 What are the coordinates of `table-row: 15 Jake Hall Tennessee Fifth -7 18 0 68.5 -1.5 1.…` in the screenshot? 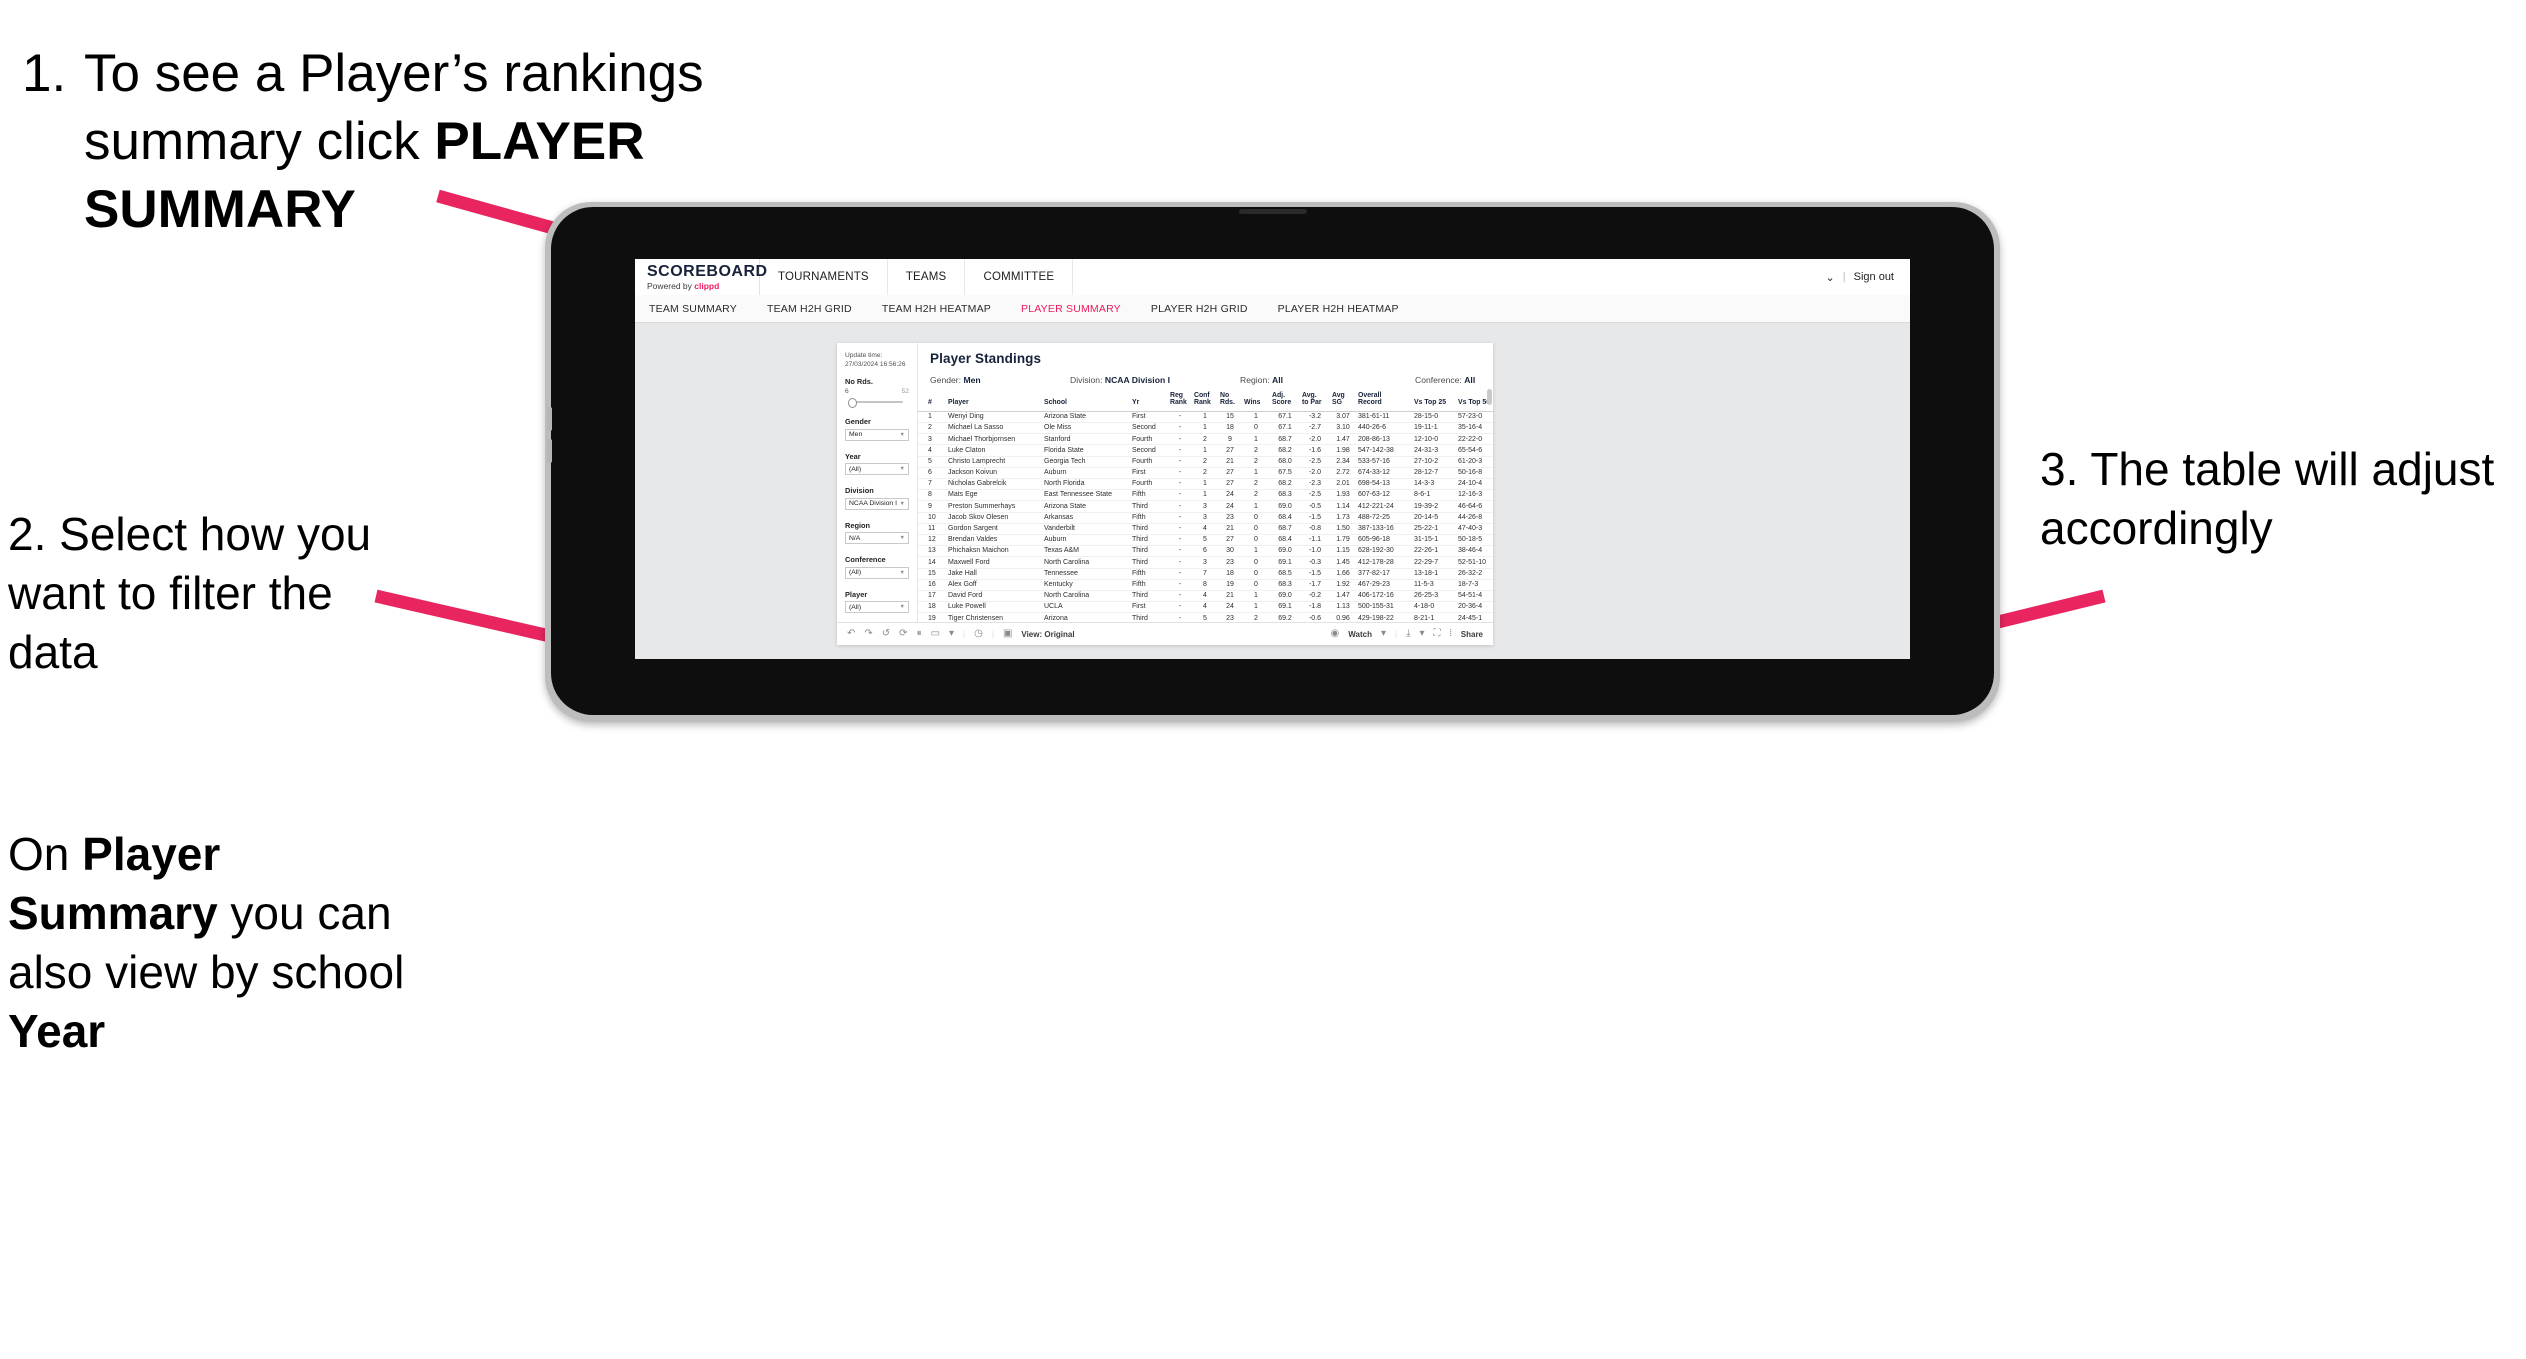 It's located at (1205, 574).